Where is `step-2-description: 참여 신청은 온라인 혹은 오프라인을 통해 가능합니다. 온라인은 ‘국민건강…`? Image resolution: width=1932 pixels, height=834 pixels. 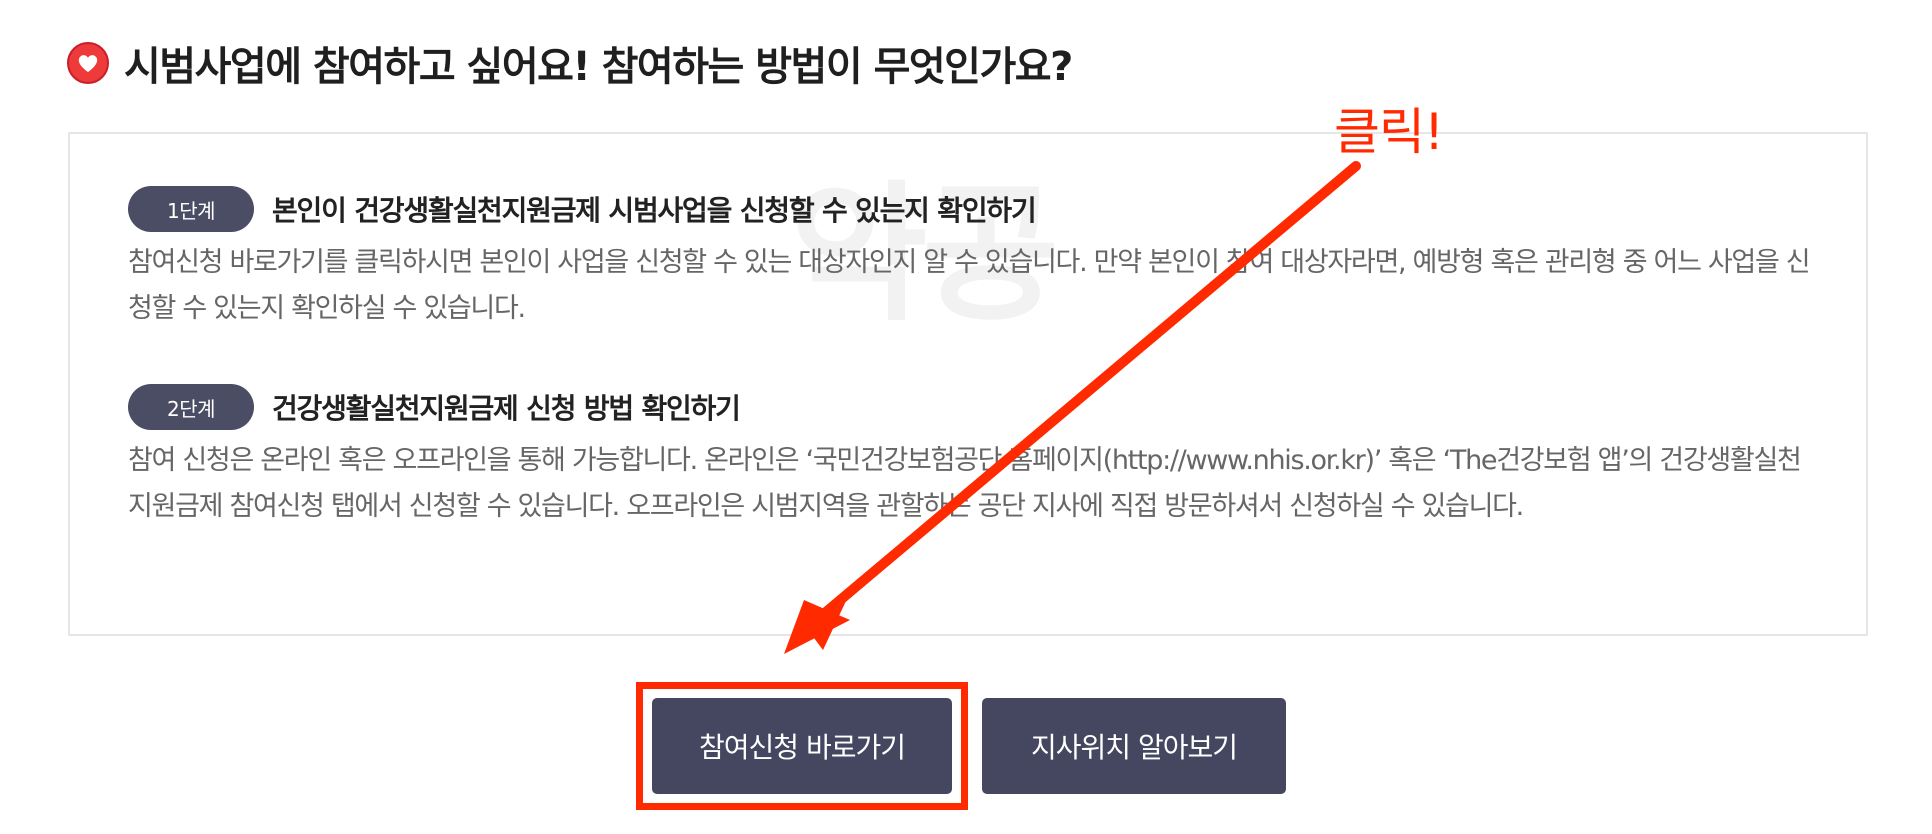 step-2-description: 참여 신청은 온라인 혹은 오프라인을 통해 가능합니다. 온라인은 ‘국민건강… is located at coordinates (965, 483).